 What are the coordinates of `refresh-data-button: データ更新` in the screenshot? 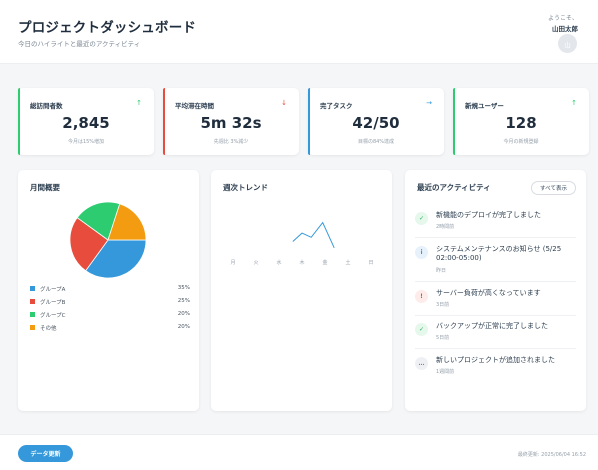 It's located at (45, 453).